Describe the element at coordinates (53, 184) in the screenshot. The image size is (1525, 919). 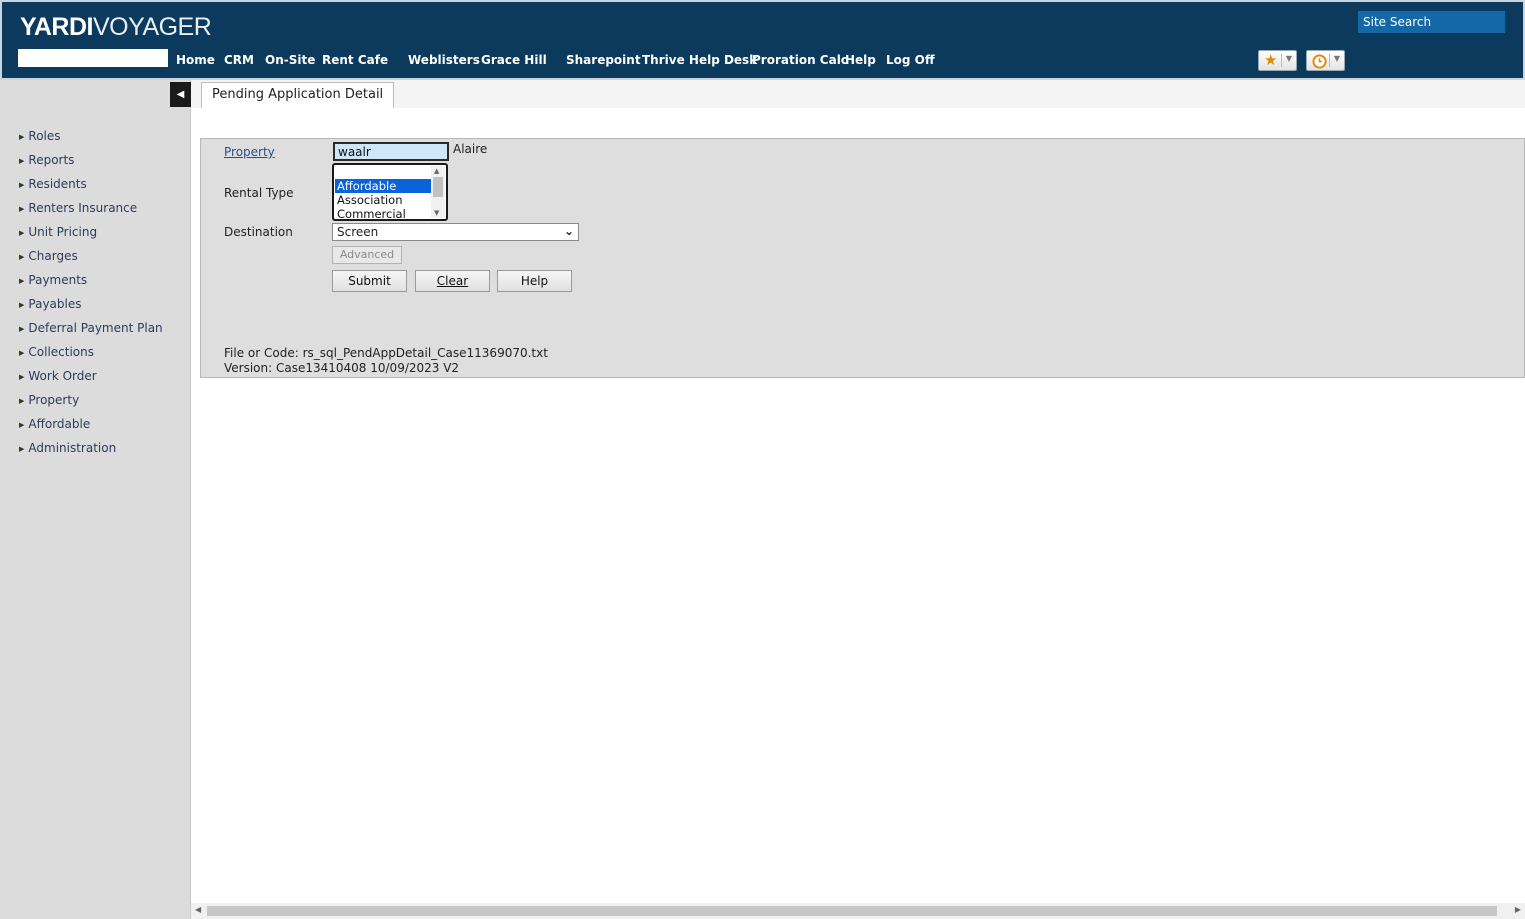
I see `sidebar-item-residents: ▶ Residents` at that location.